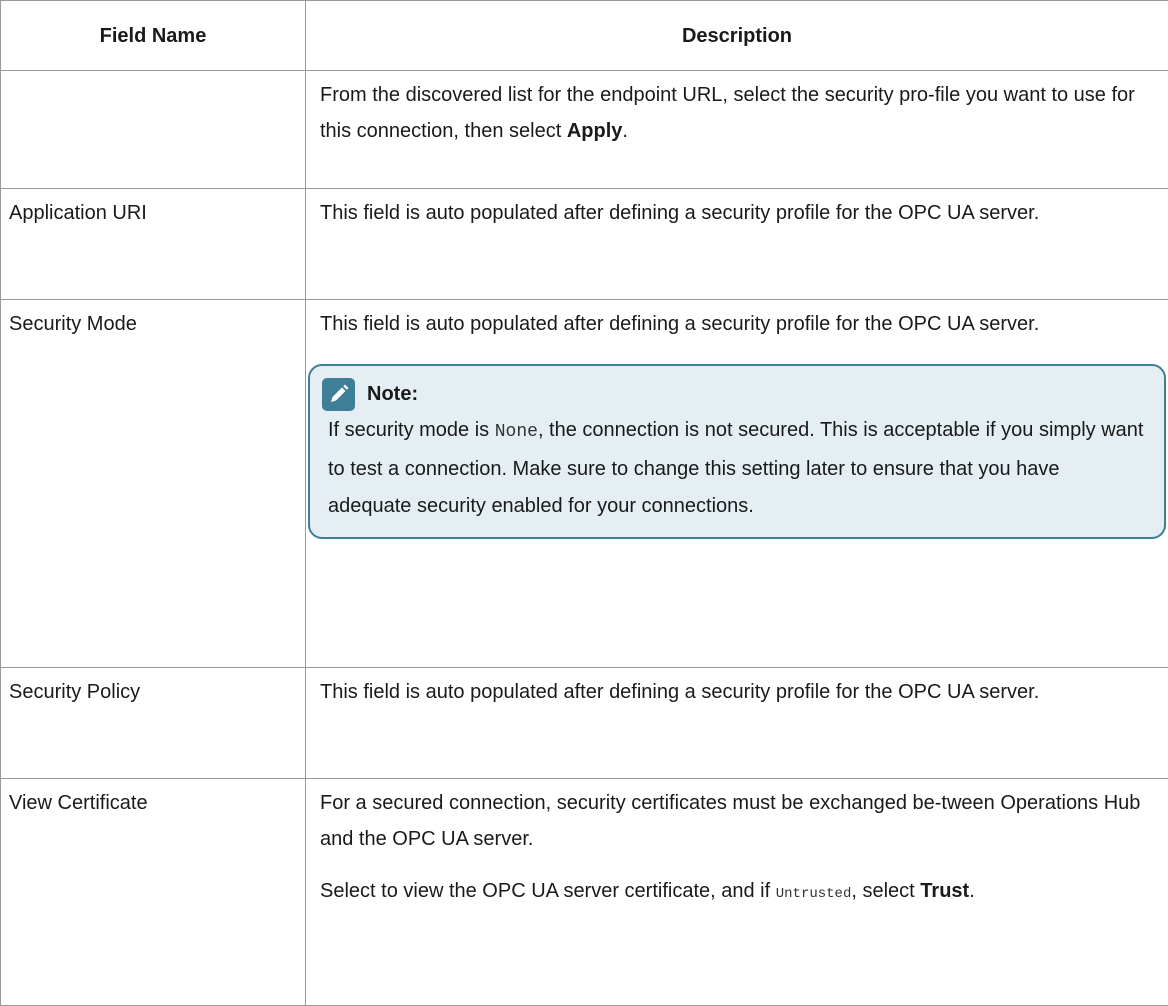  What do you see at coordinates (153, 723) in the screenshot?
I see `field-name-cell: Security Policy` at bounding box center [153, 723].